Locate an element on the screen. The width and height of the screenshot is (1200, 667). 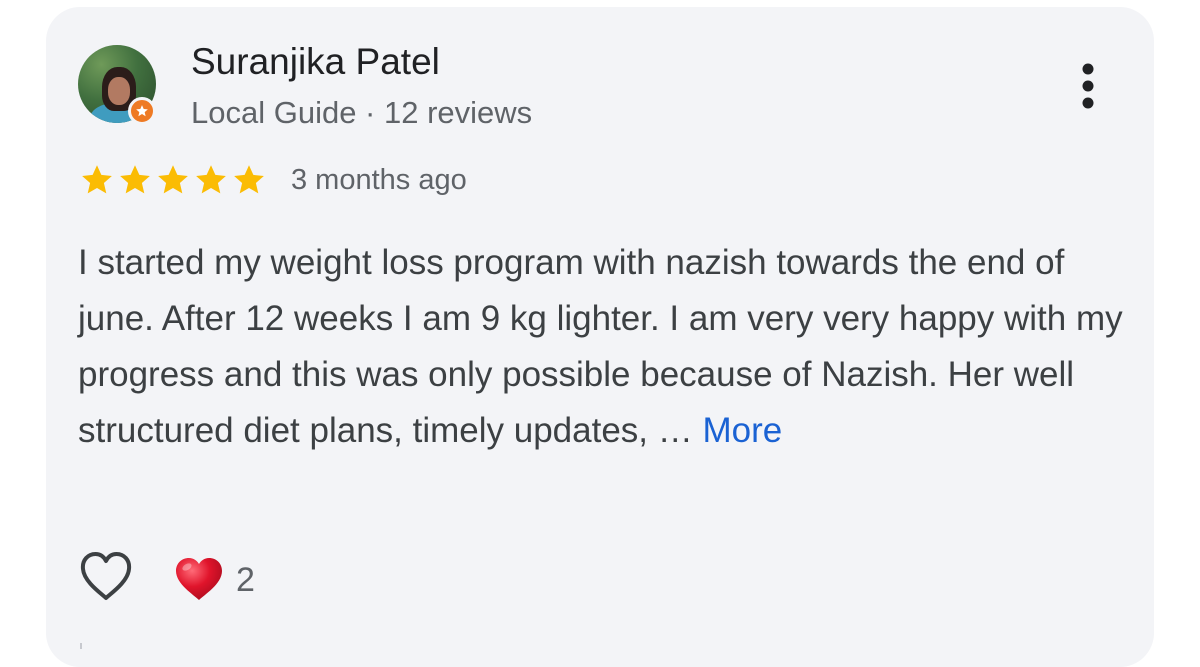
local-guide-star-icon is located at coordinates (142, 111).